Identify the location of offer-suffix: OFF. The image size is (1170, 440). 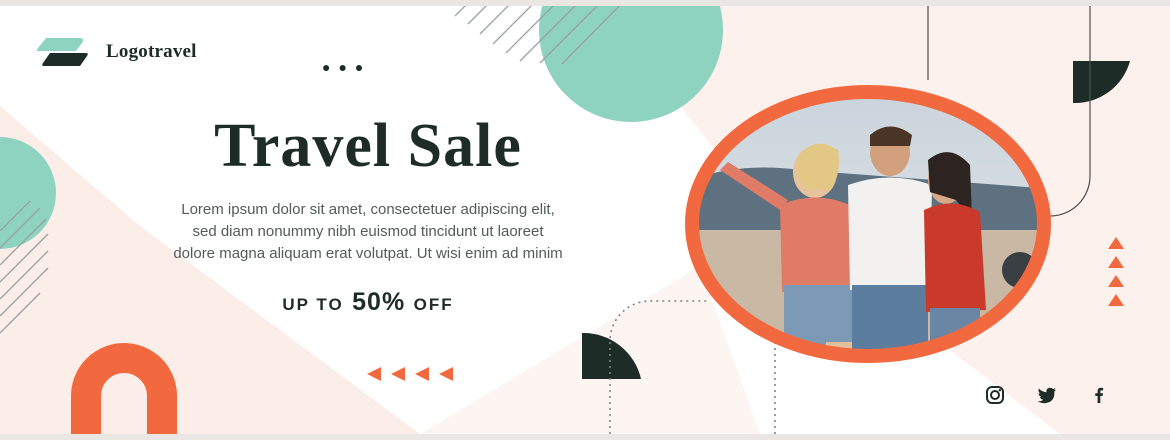
(433, 304).